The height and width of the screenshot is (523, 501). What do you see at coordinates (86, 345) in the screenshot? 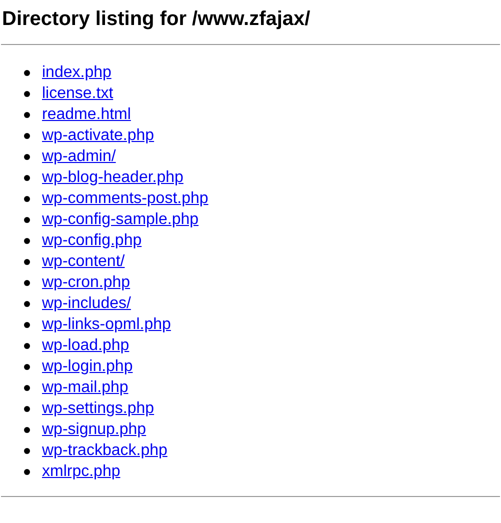
I see `file-link: wp-load.php` at bounding box center [86, 345].